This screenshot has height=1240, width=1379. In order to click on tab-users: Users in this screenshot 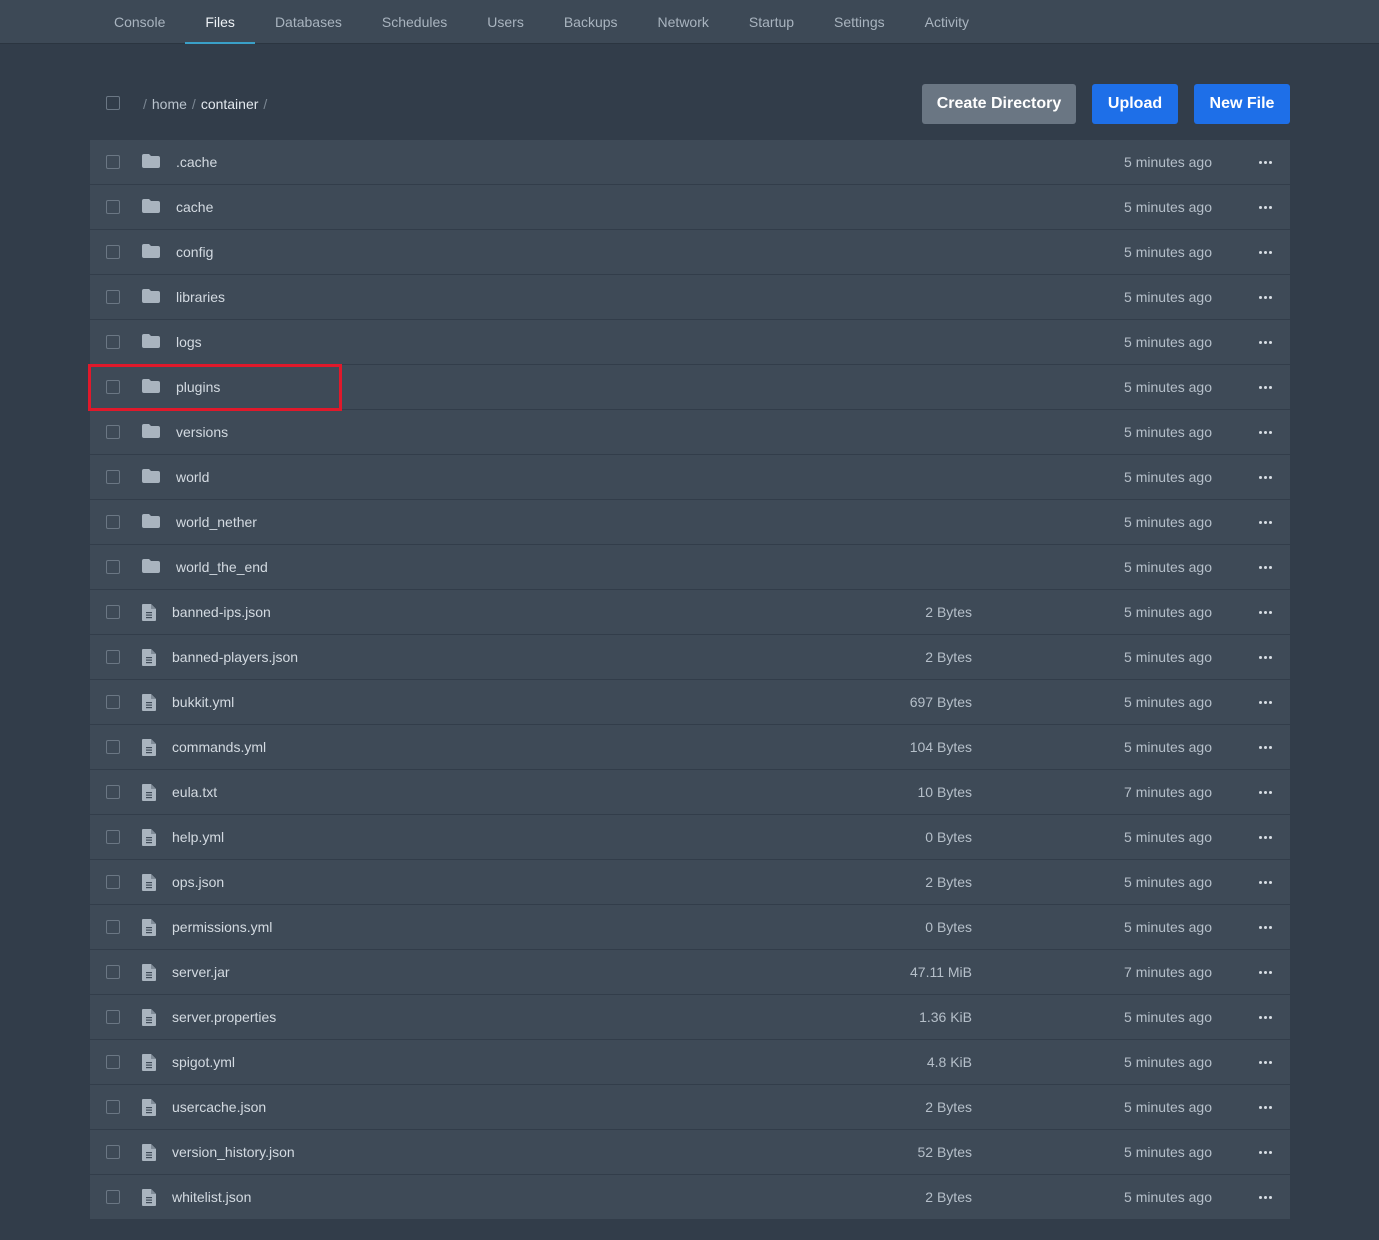, I will do `click(505, 21)`.